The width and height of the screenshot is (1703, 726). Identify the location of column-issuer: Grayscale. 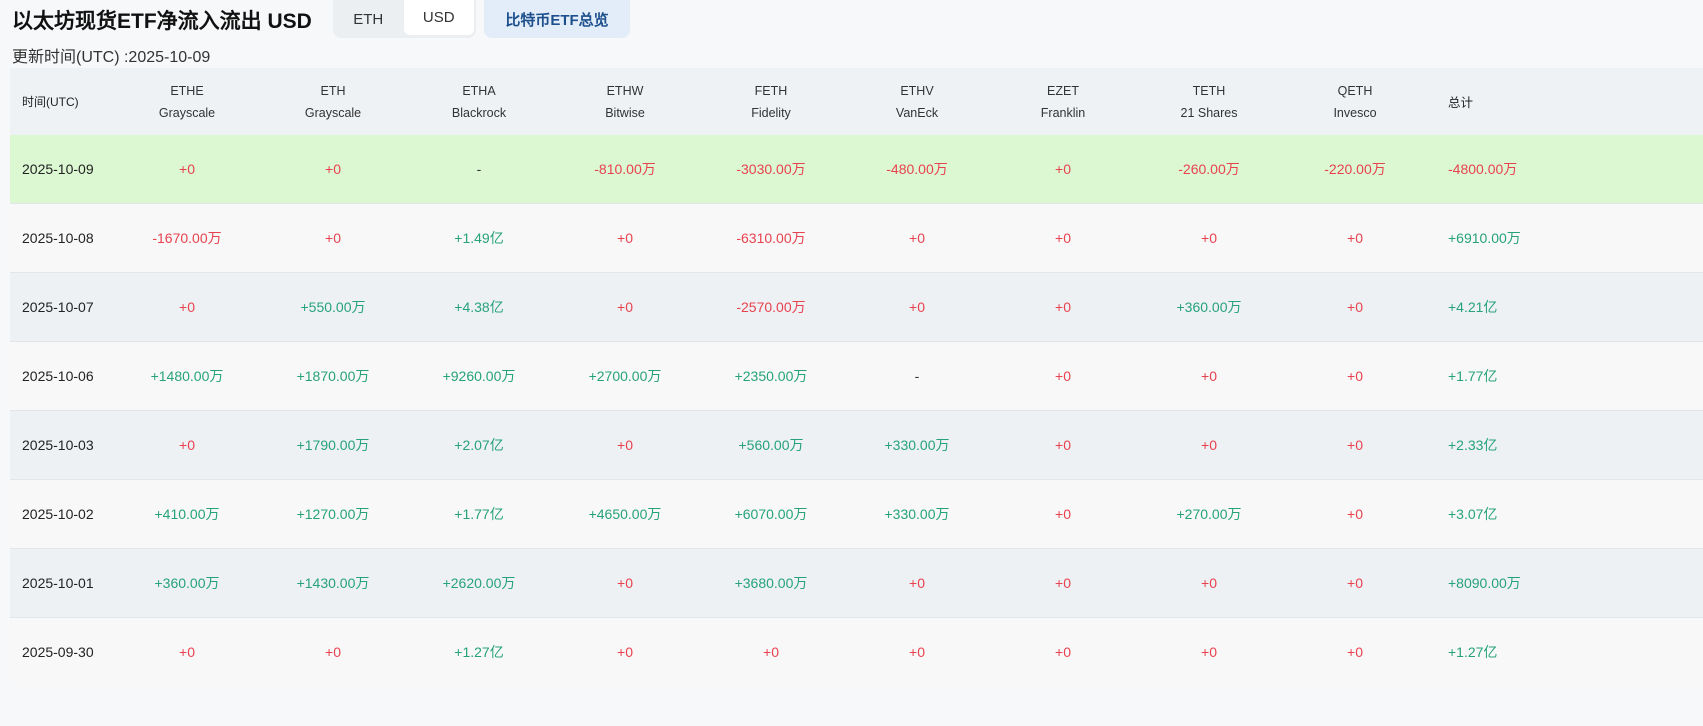
(187, 112).